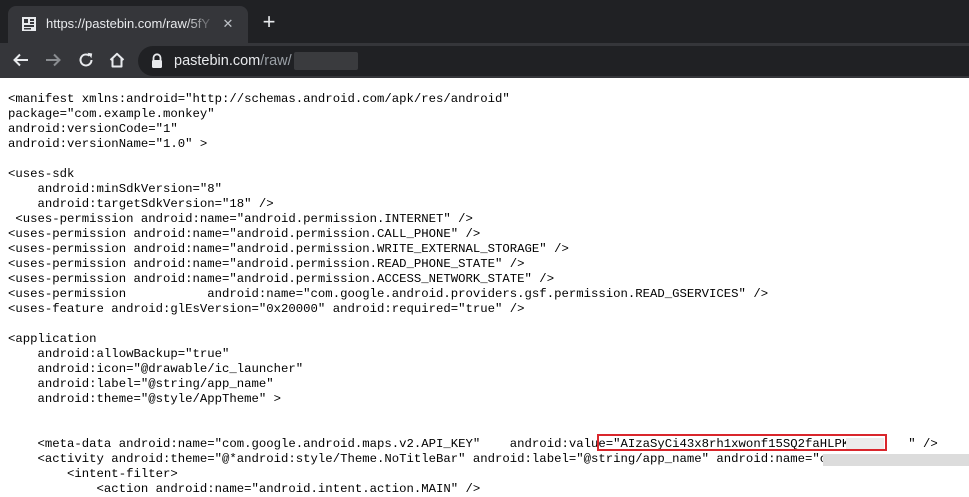 The image size is (969, 497). What do you see at coordinates (156, 369) in the screenshot?
I see `code-line: android:icon="@drawable/ic_launcher"` at bounding box center [156, 369].